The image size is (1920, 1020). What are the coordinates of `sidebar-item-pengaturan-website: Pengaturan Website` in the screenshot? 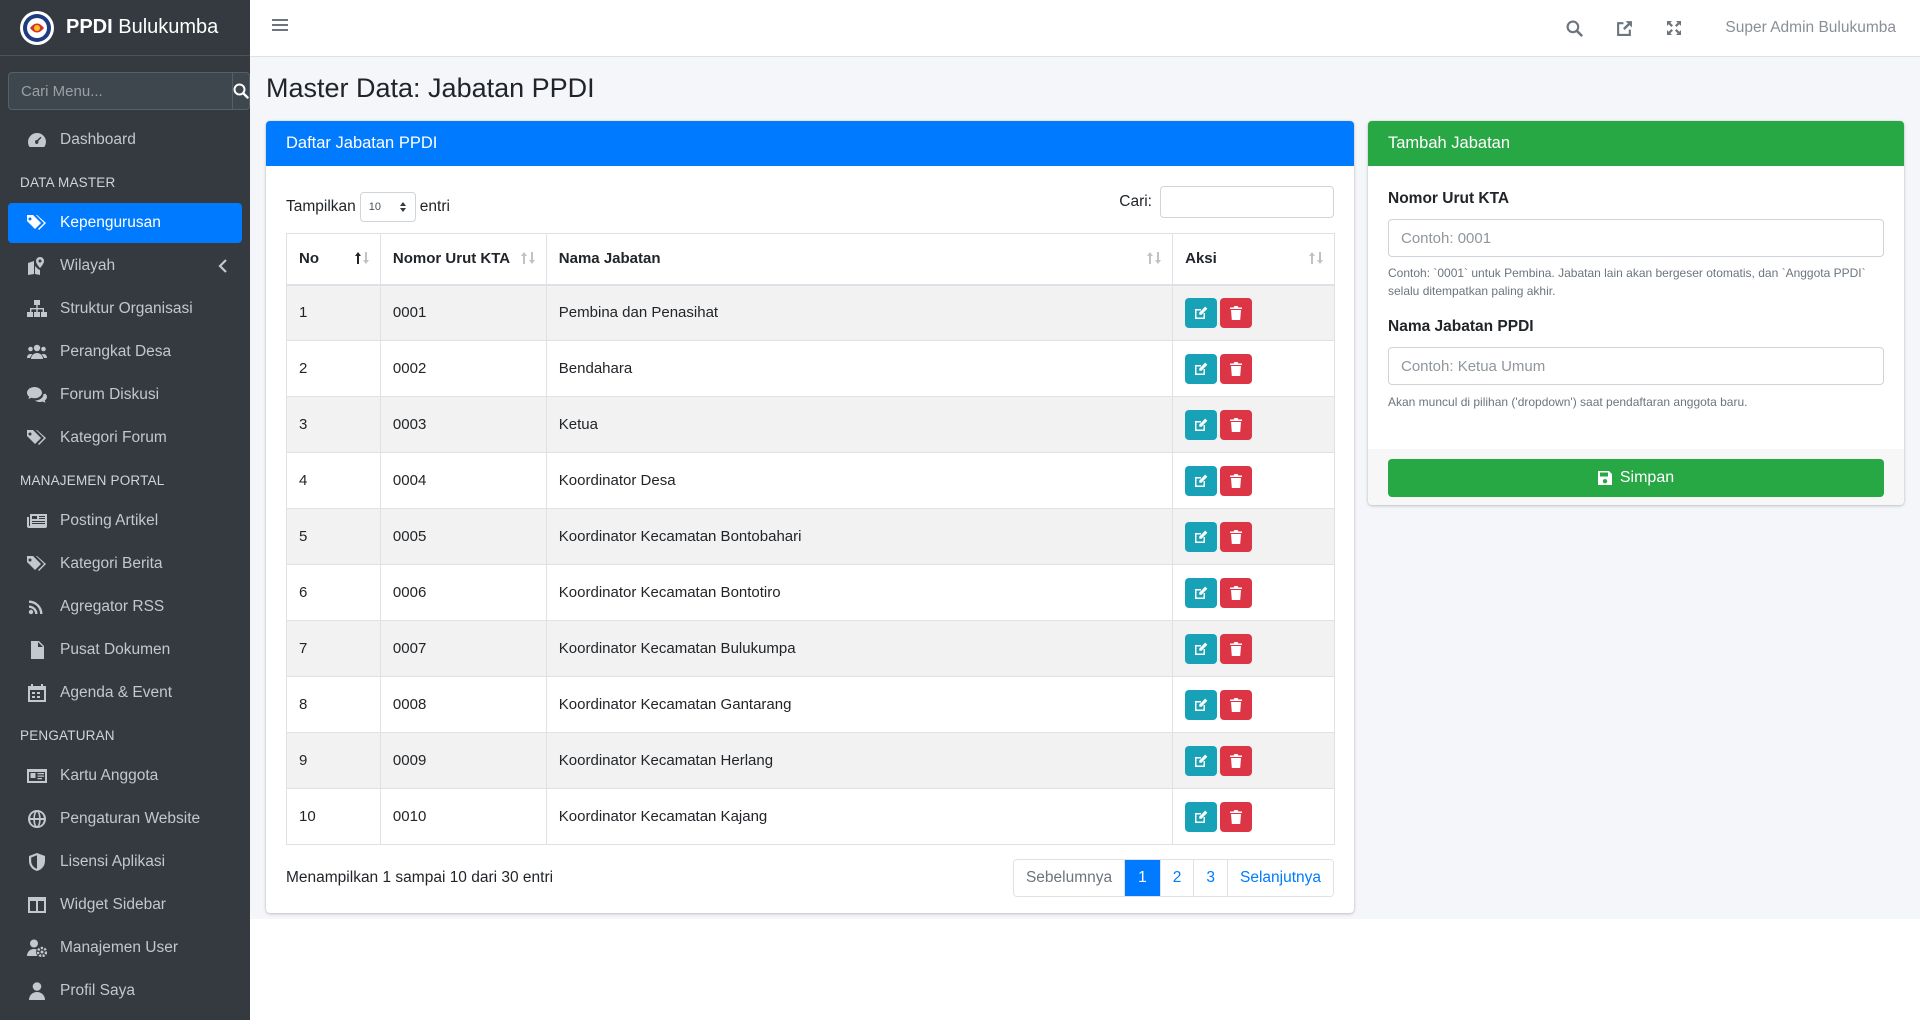 It's located at (125, 819).